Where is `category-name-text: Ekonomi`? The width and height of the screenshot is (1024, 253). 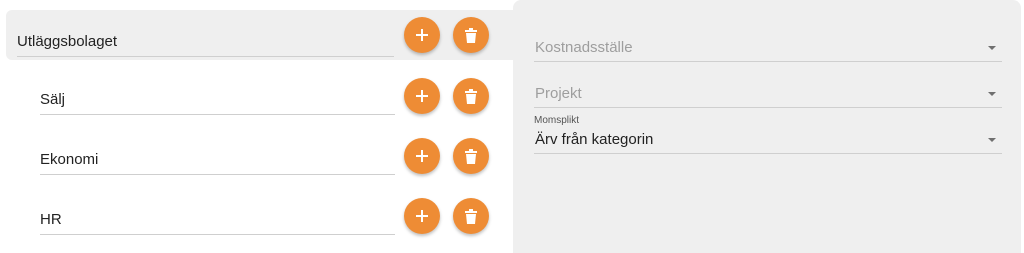
category-name-text: Ekonomi is located at coordinates (69, 159).